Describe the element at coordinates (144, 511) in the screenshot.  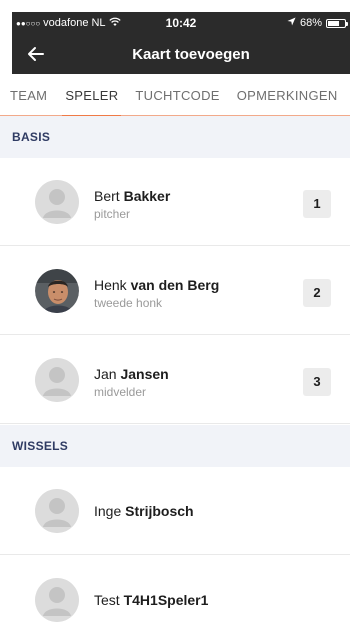
I see `player-name: Inge Strijbosch` at that location.